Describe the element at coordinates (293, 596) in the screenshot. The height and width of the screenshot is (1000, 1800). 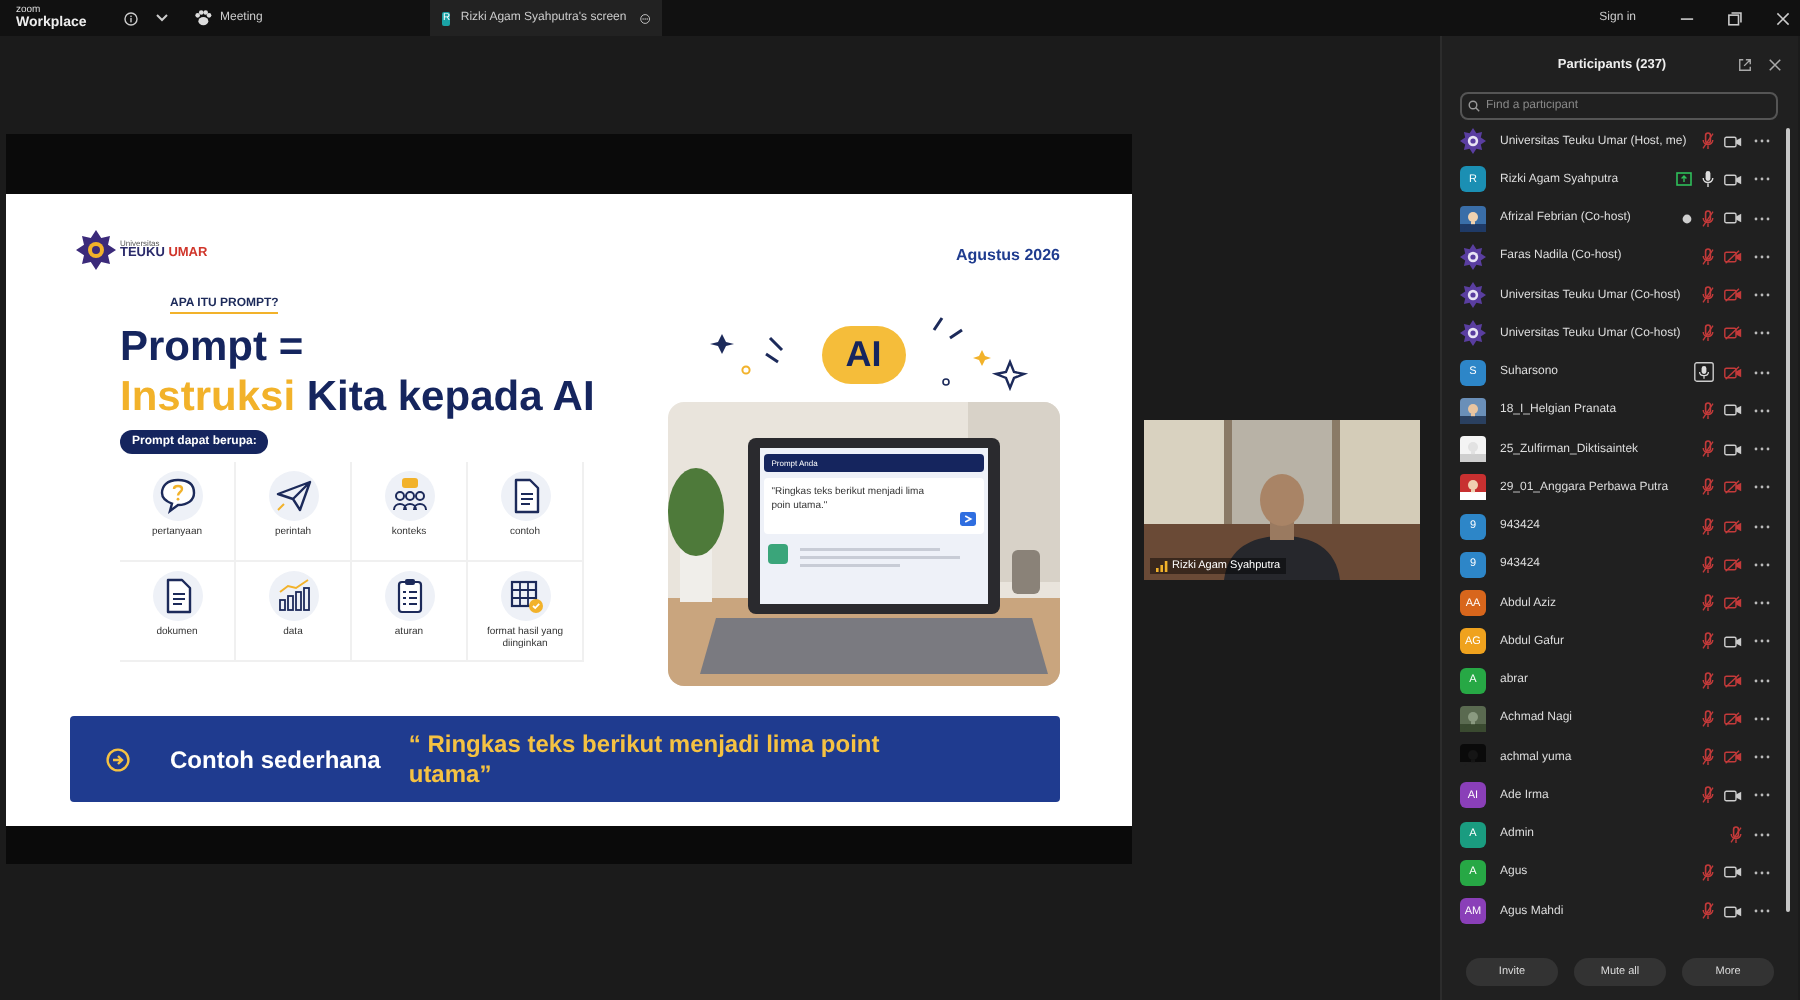
I see `chart-icon` at that location.